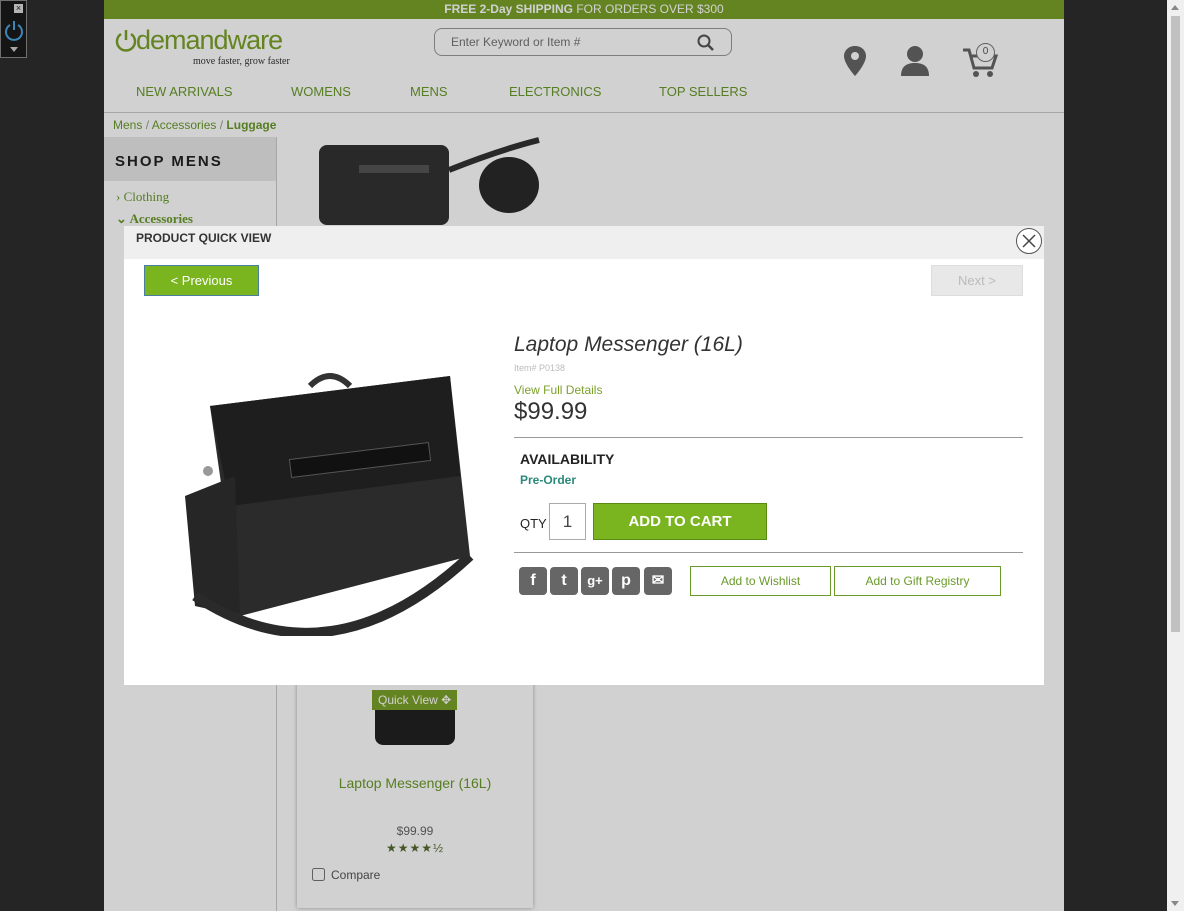 The width and height of the screenshot is (1184, 911). Describe the element at coordinates (626, 581) in the screenshot. I see `pinterest-icon: p` at that location.